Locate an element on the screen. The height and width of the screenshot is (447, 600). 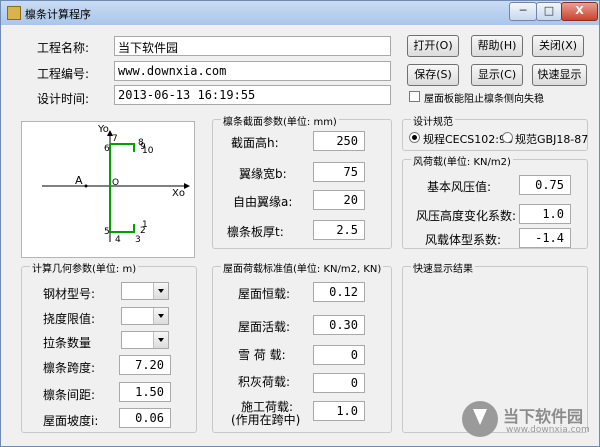
height-factor-field: 1.0 is located at coordinates (545, 214).